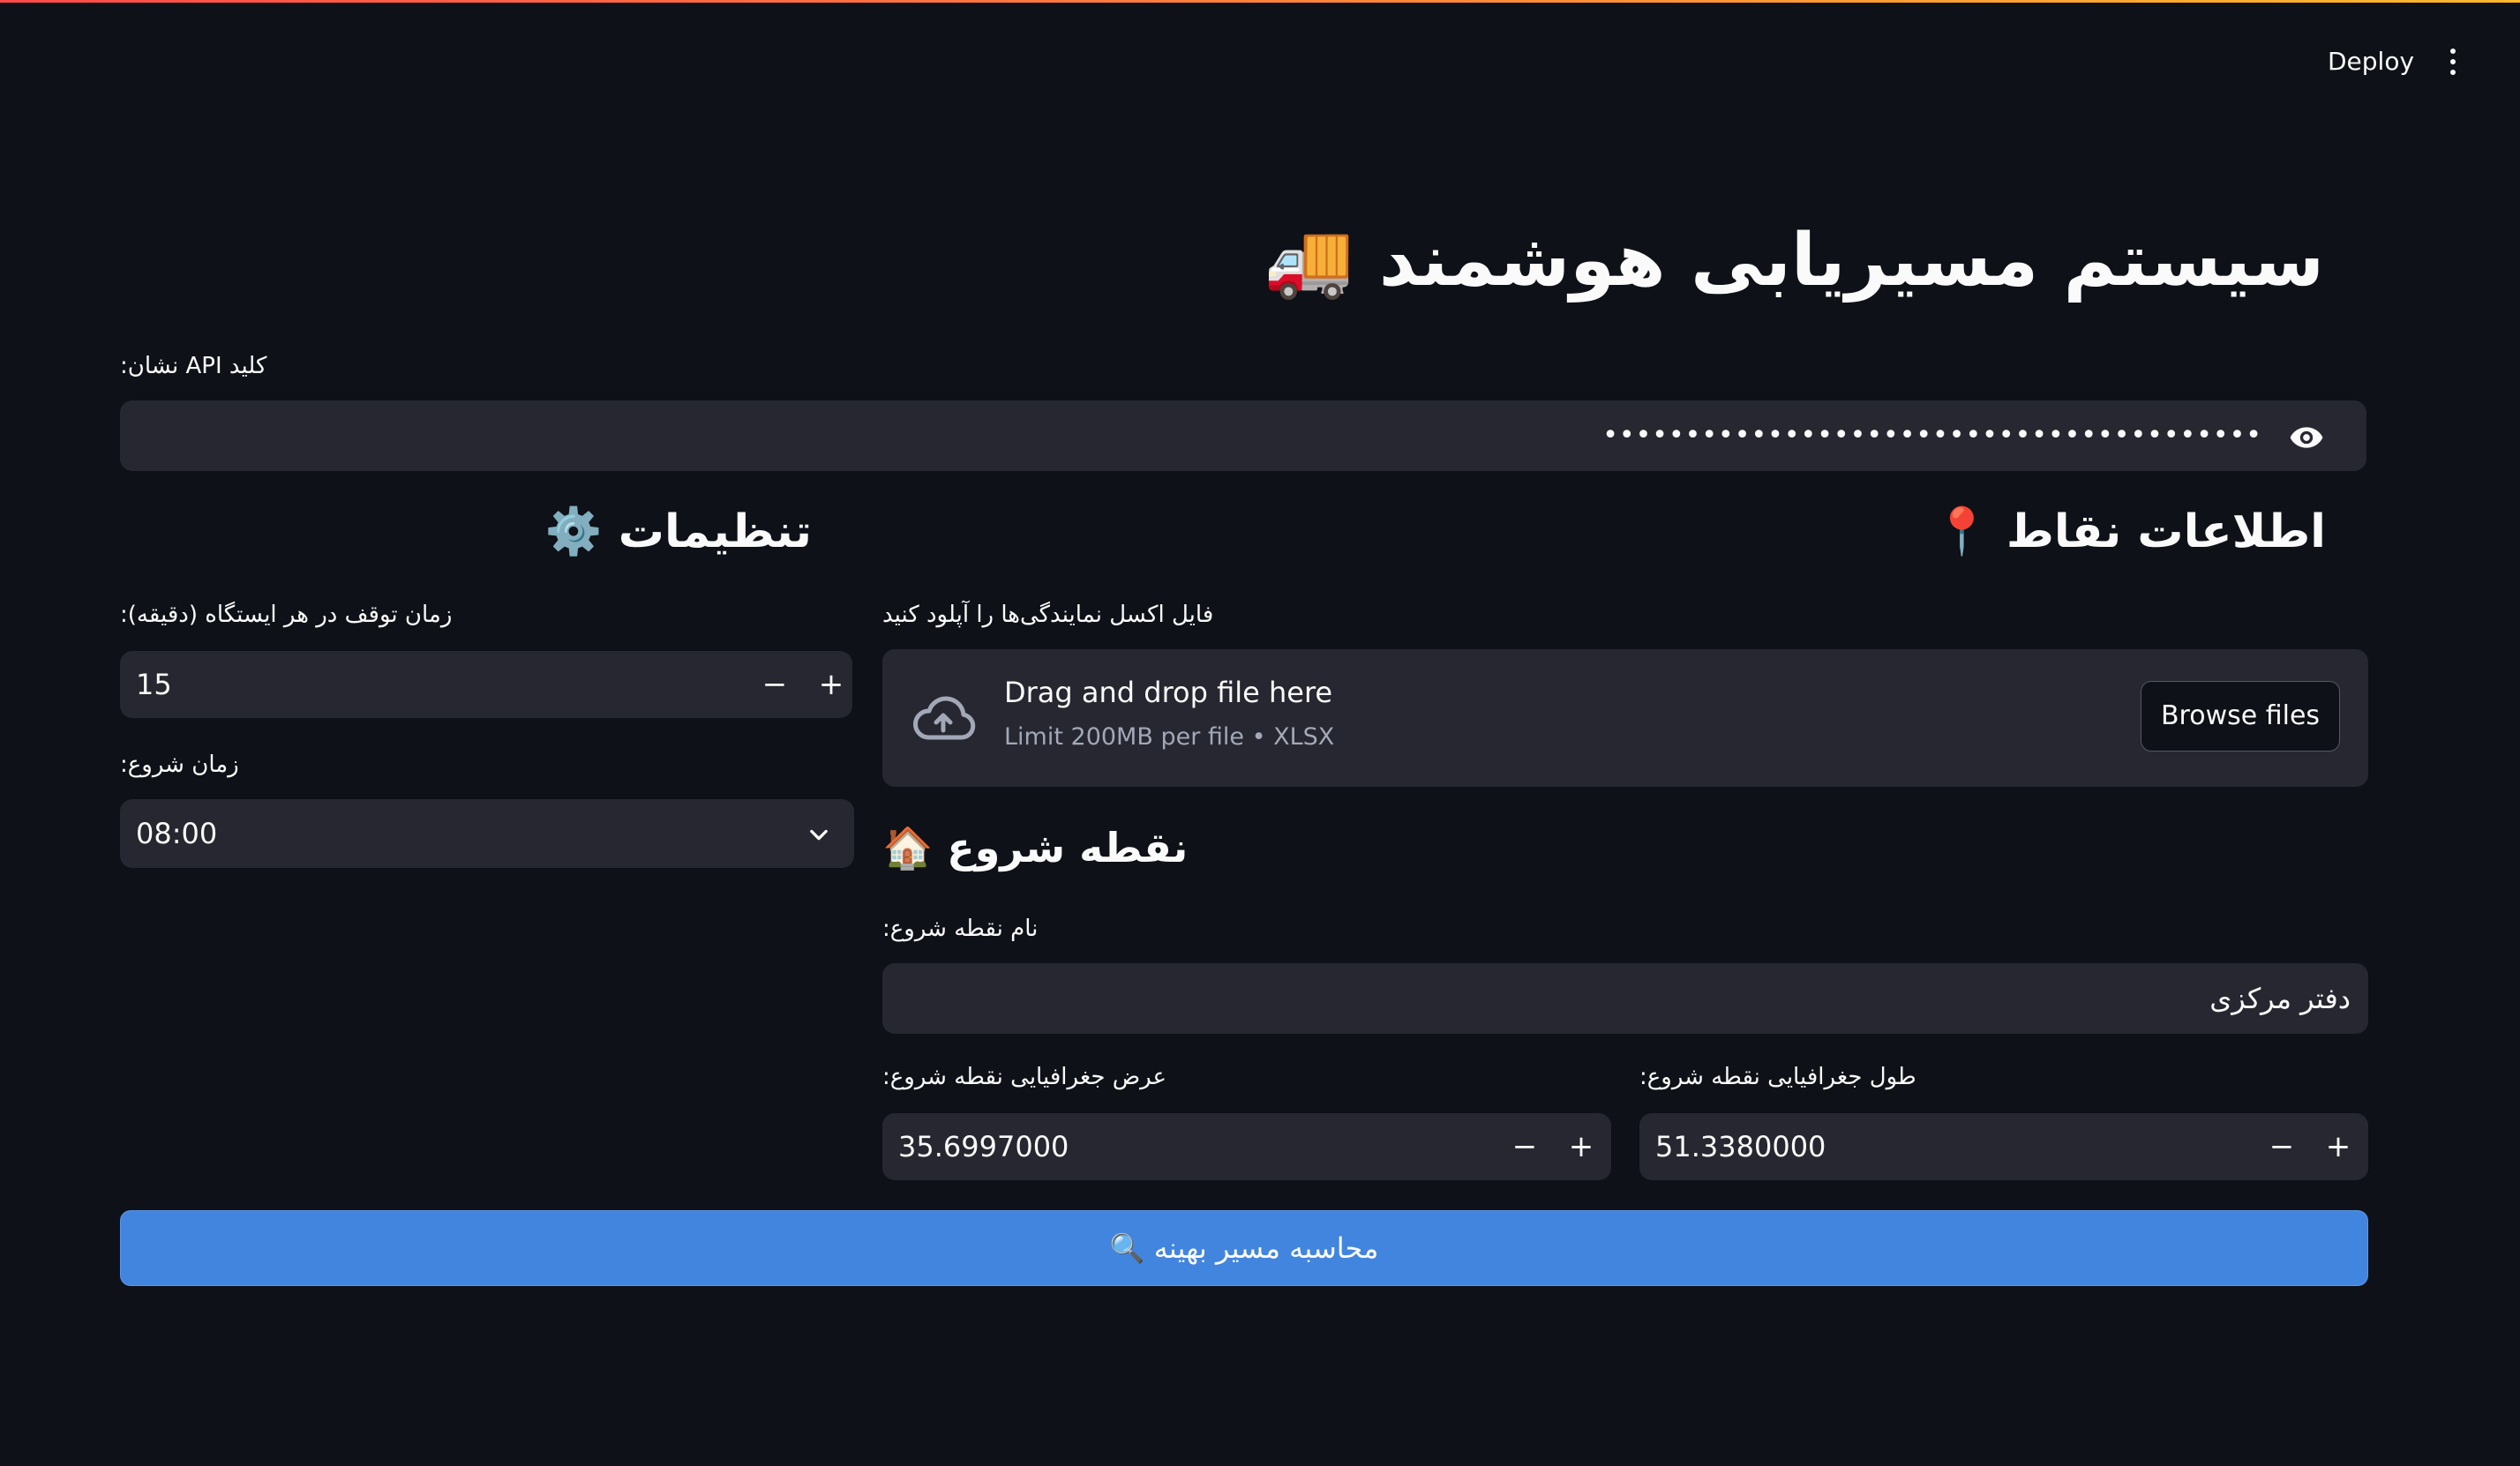  Describe the element at coordinates (2306, 437) in the screenshot. I see `eye-icon` at that location.